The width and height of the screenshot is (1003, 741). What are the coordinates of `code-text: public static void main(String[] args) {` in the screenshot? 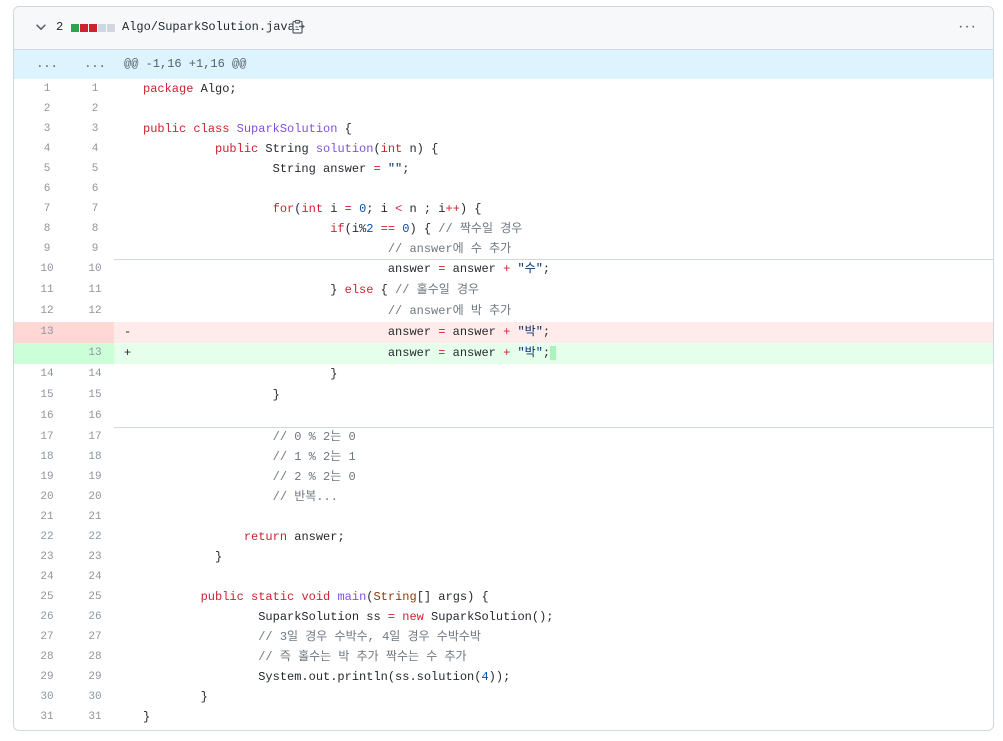 It's located at (344, 597).